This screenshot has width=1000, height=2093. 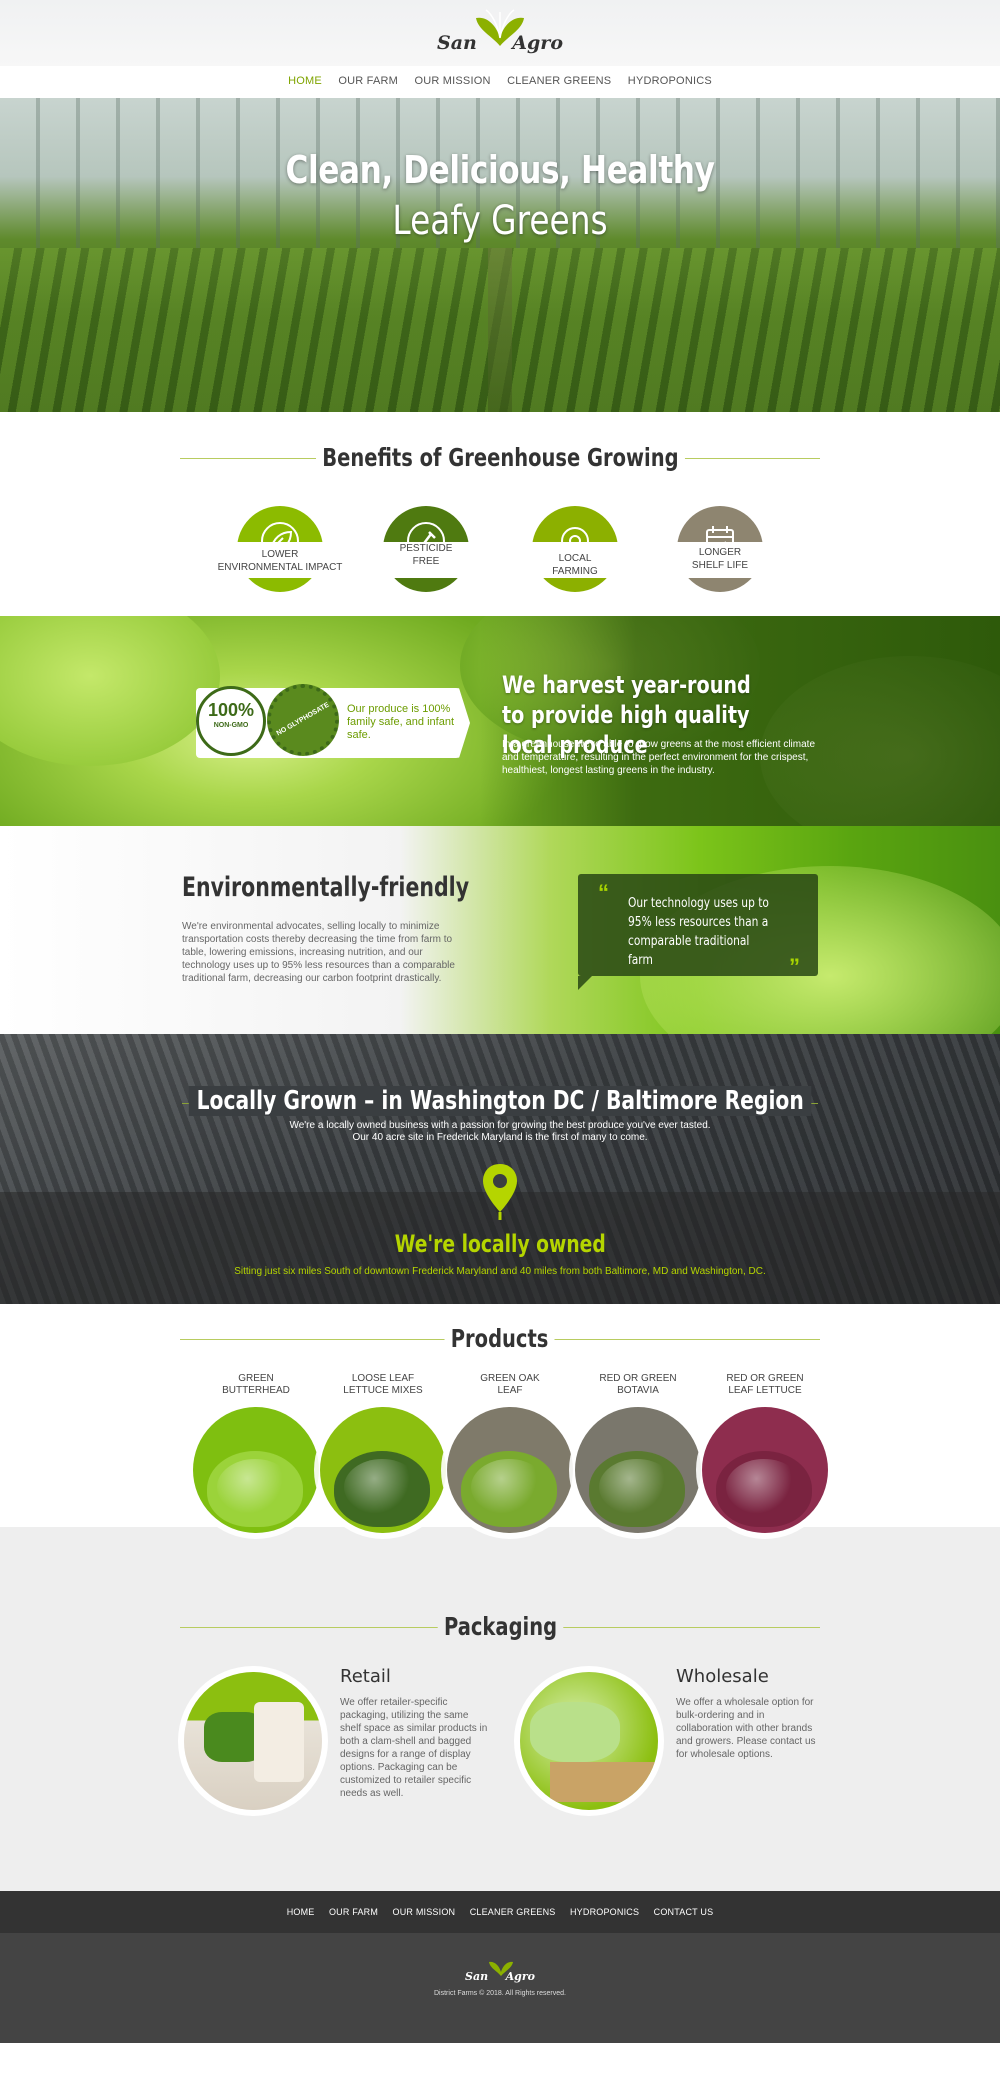 I want to click on footer-nav-our-farm: OUR FARM, so click(x=353, y=1912).